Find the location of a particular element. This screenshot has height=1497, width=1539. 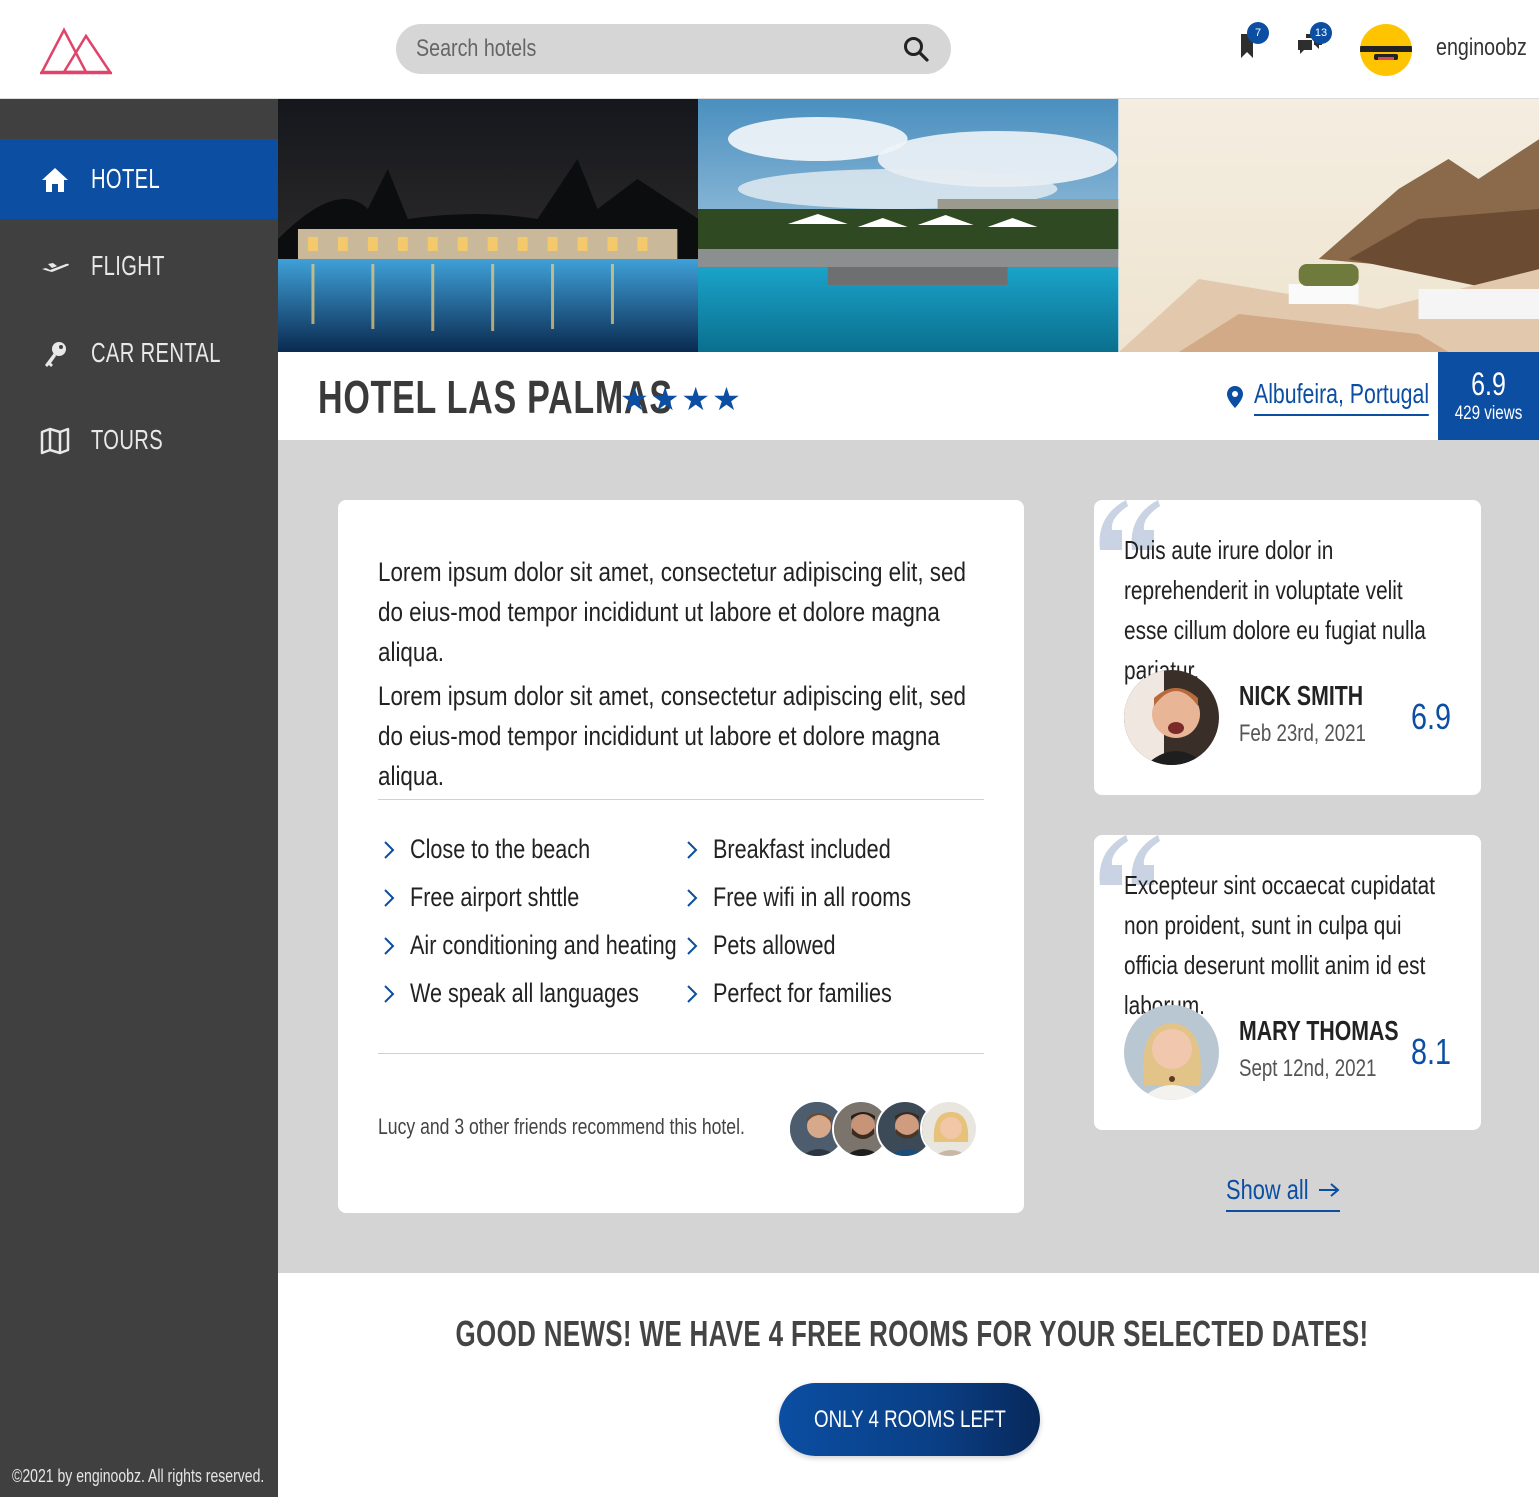

hotel-score-box: 6.9 429 views is located at coordinates (1488, 396).